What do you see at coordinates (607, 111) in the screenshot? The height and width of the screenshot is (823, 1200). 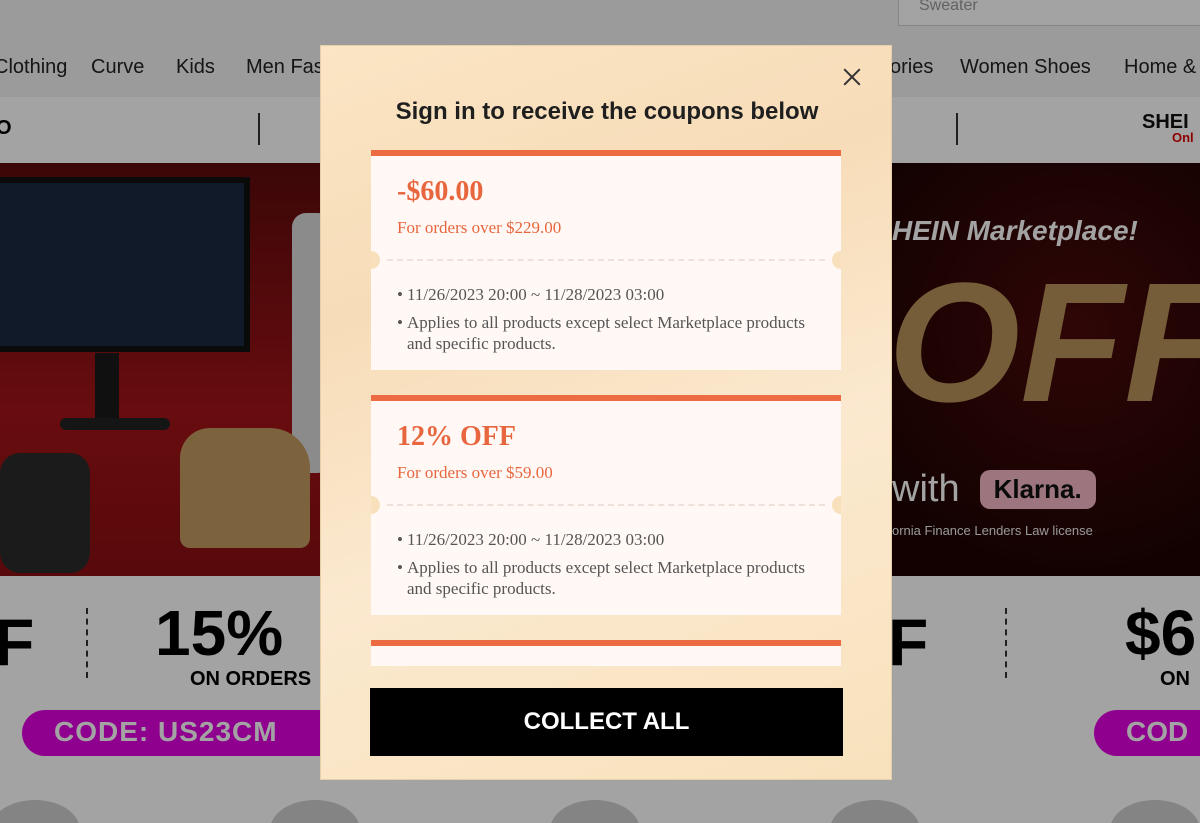 I see `modal-title: Sign in to receive the coupons below` at bounding box center [607, 111].